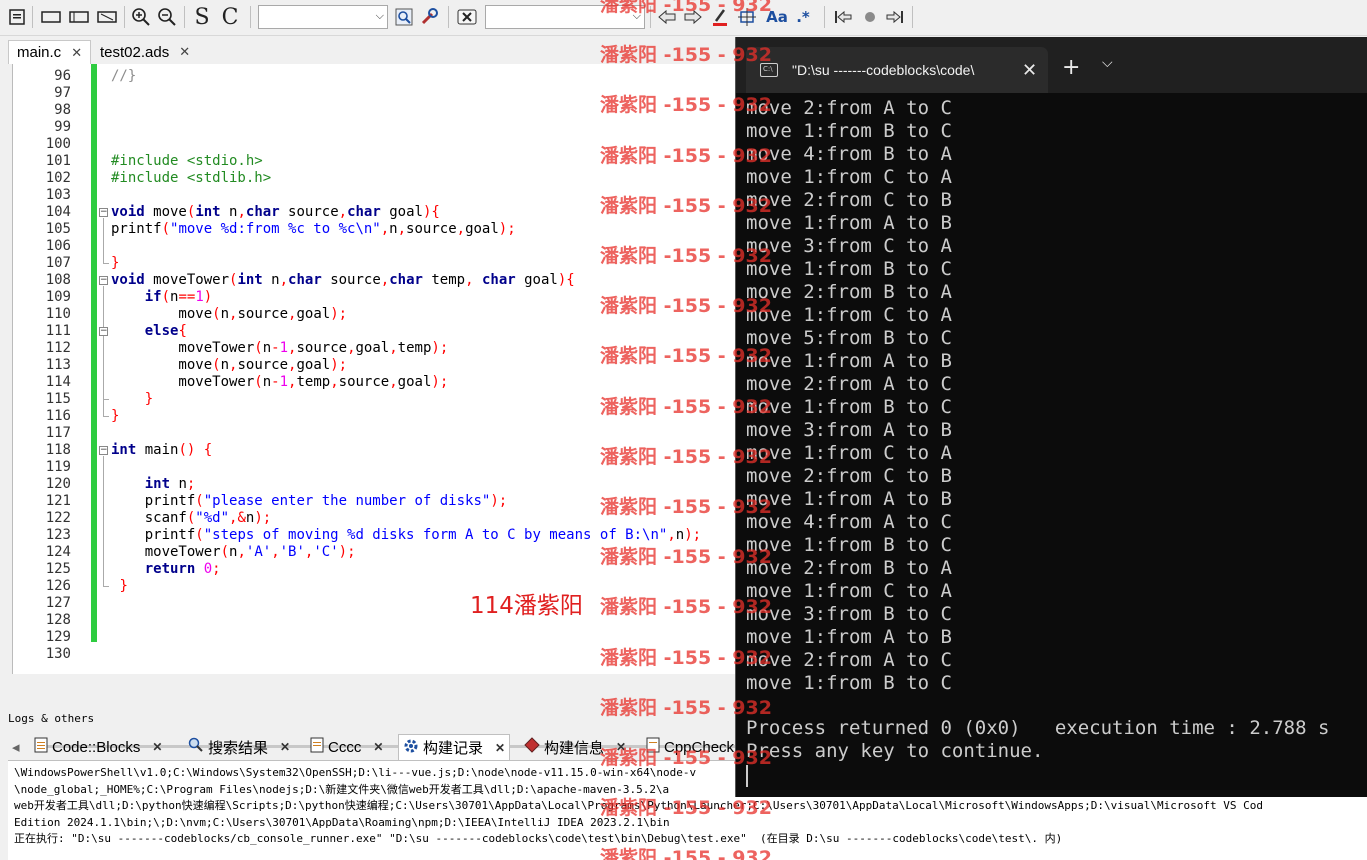  I want to click on find-icon, so click(404, 17).